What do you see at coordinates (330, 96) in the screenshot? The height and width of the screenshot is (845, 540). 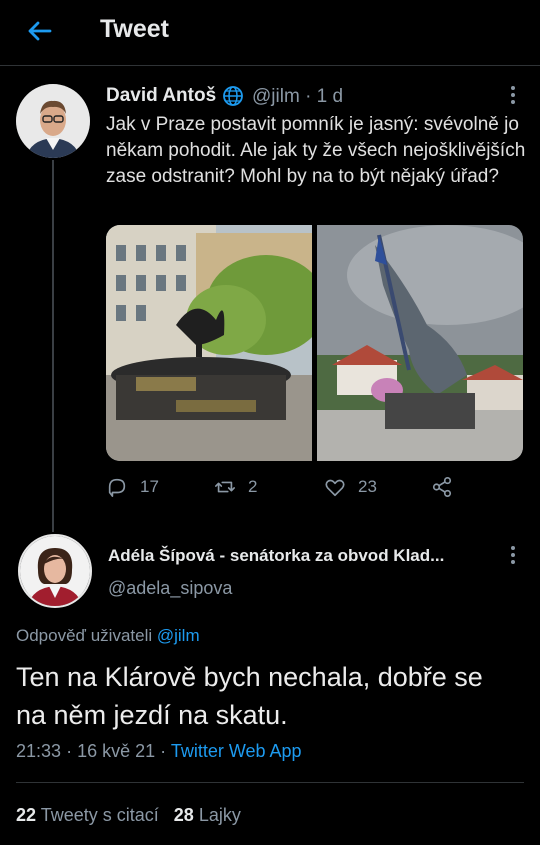 I see `tweet-time: 1 d` at bounding box center [330, 96].